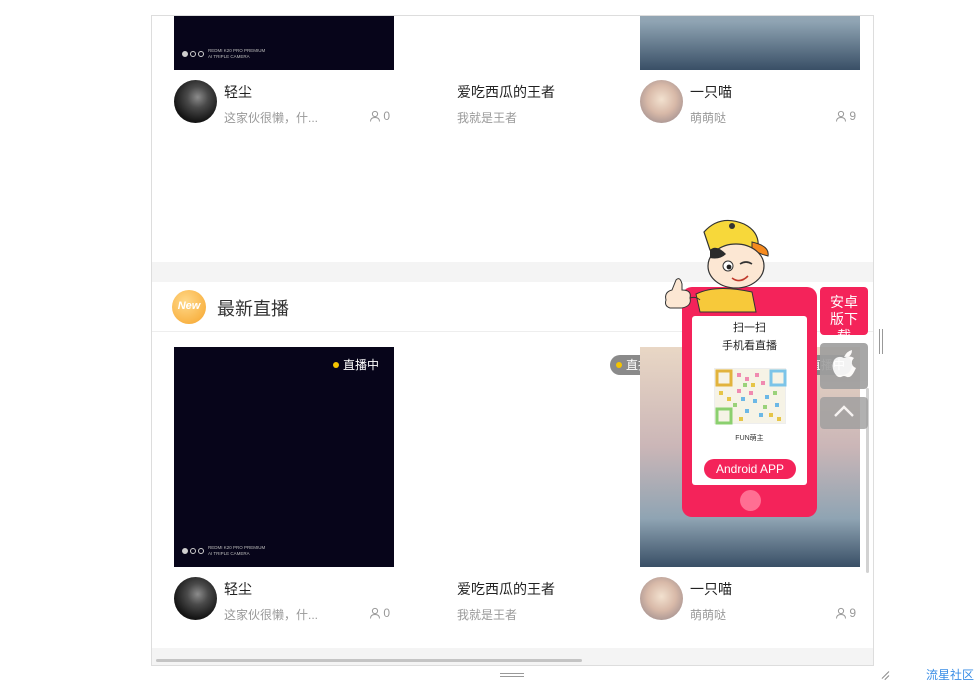  I want to click on bottom-resize-grip, so click(512, 676).